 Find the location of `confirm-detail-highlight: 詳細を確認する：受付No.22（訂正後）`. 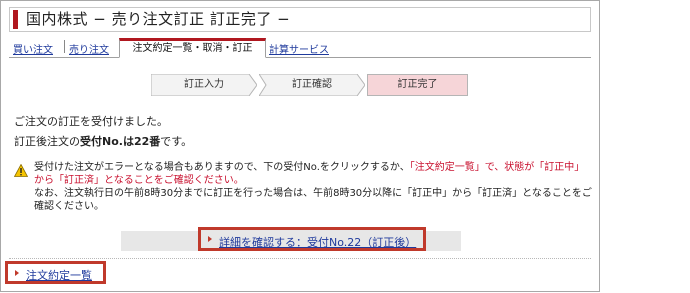

confirm-detail-highlight: 詳細を確認する：受付No.22（訂正後） is located at coordinates (312, 239).